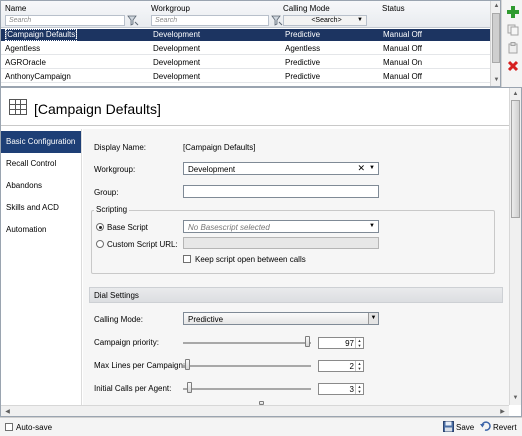 Image resolution: width=522 pixels, height=436 pixels. Describe the element at coordinates (341, 343) in the screenshot. I see `campaign-priority-stepper: 97 ▲ ▼` at that location.